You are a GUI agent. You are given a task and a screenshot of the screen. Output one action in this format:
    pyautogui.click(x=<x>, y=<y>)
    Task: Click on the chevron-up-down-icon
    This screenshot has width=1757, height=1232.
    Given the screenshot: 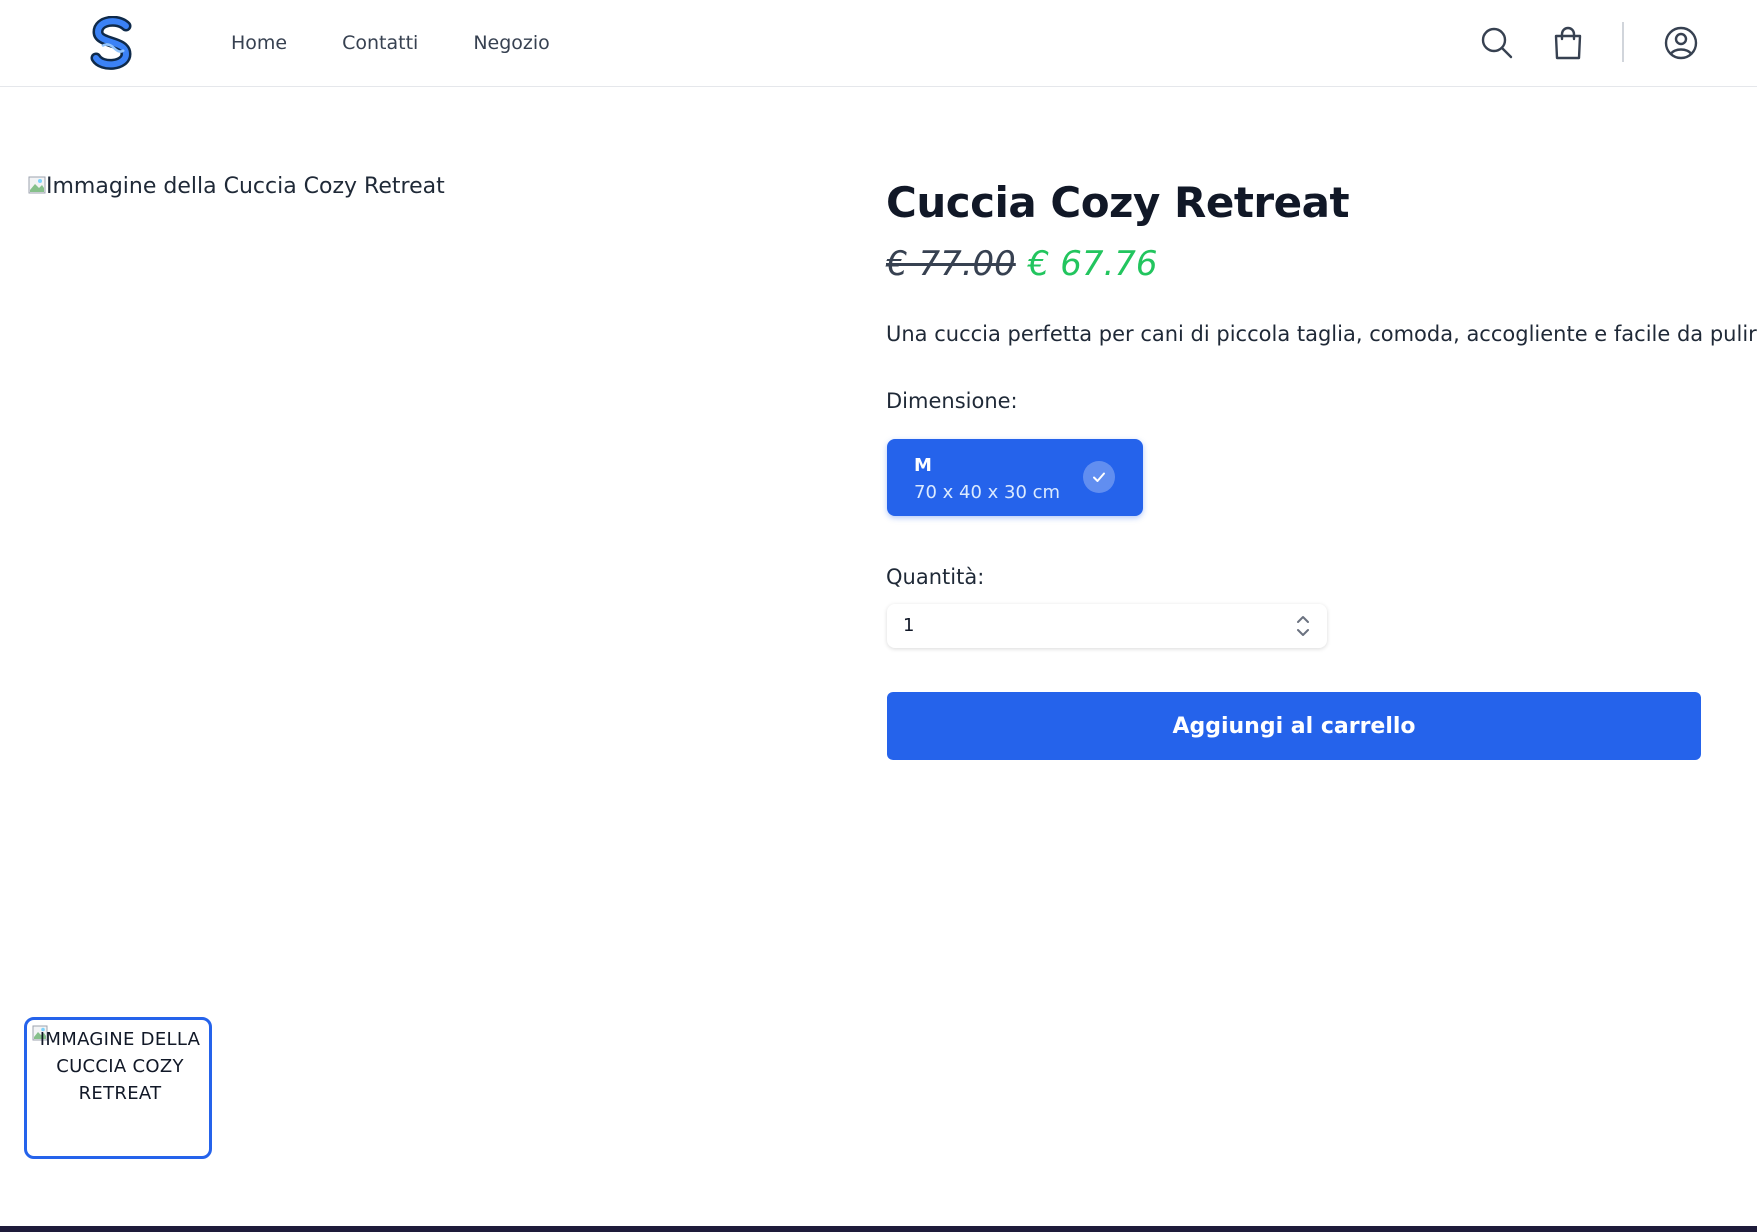 What is the action you would take?
    pyautogui.click(x=1303, y=626)
    